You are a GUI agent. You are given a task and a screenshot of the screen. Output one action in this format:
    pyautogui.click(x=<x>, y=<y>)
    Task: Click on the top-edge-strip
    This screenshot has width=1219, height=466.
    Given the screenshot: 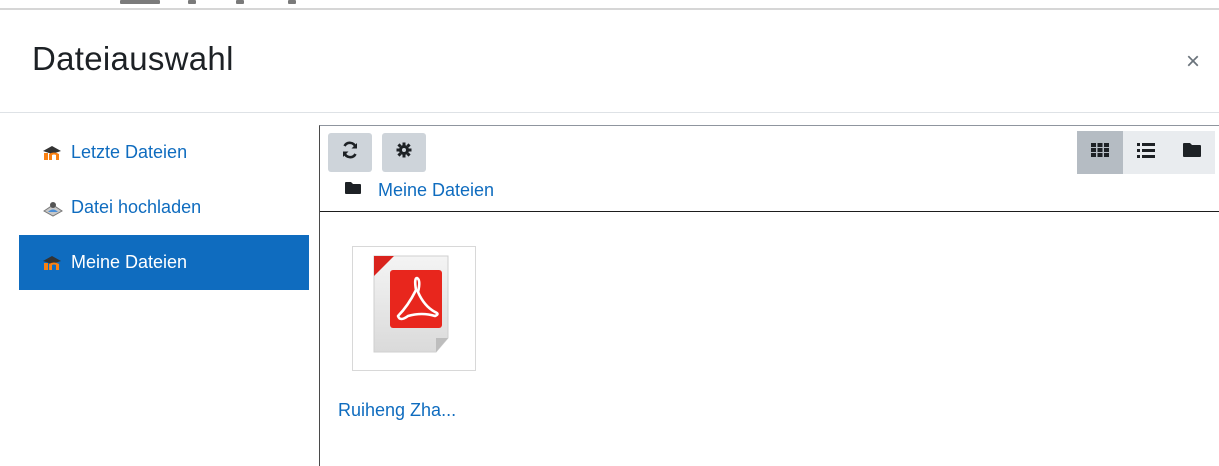 What is the action you would take?
    pyautogui.click(x=609, y=5)
    